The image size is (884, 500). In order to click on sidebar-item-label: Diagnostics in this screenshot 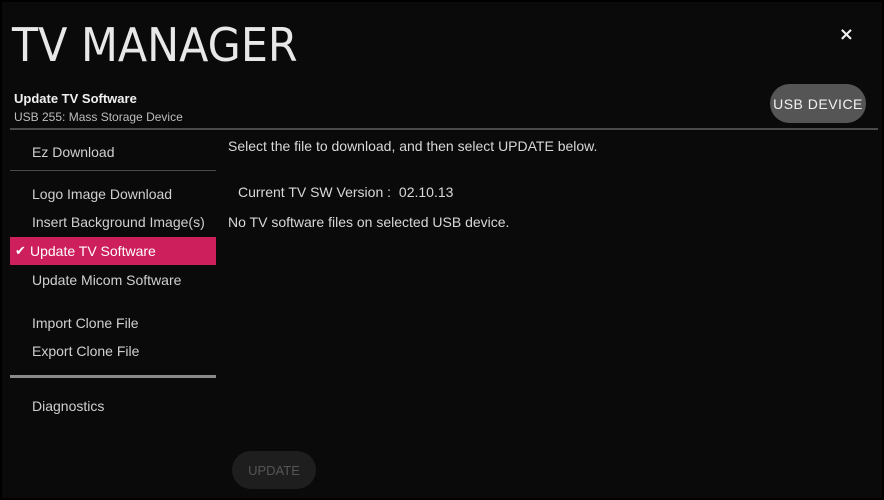, I will do `click(68, 406)`.